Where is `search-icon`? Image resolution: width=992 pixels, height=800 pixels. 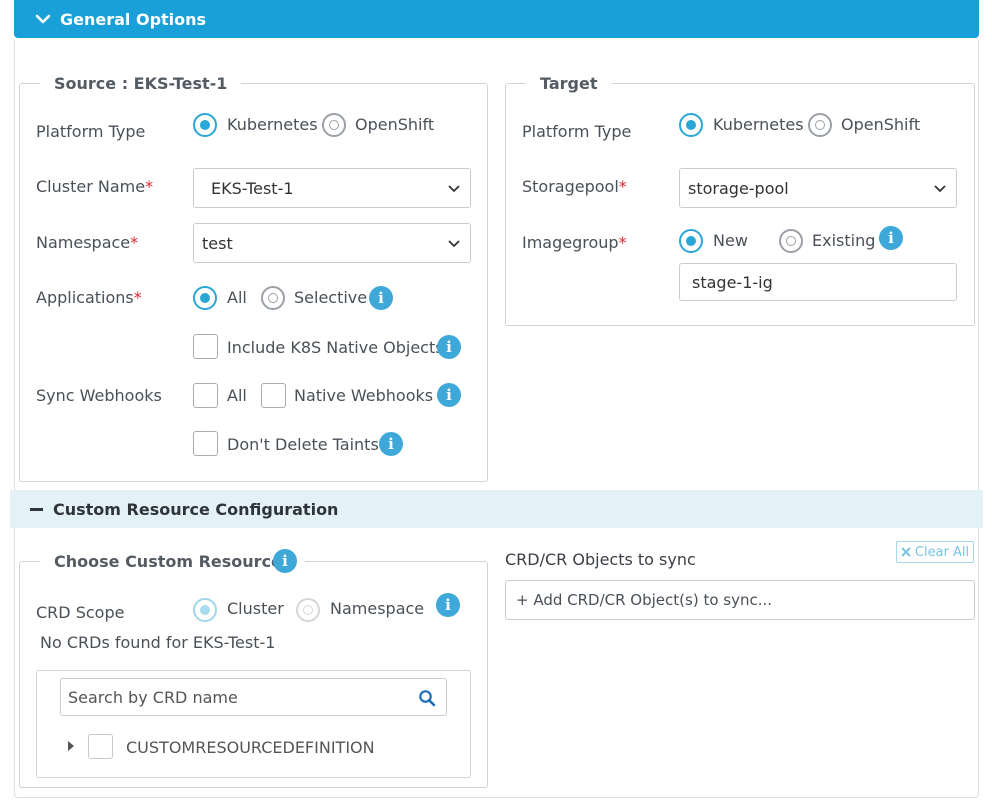 search-icon is located at coordinates (427, 698).